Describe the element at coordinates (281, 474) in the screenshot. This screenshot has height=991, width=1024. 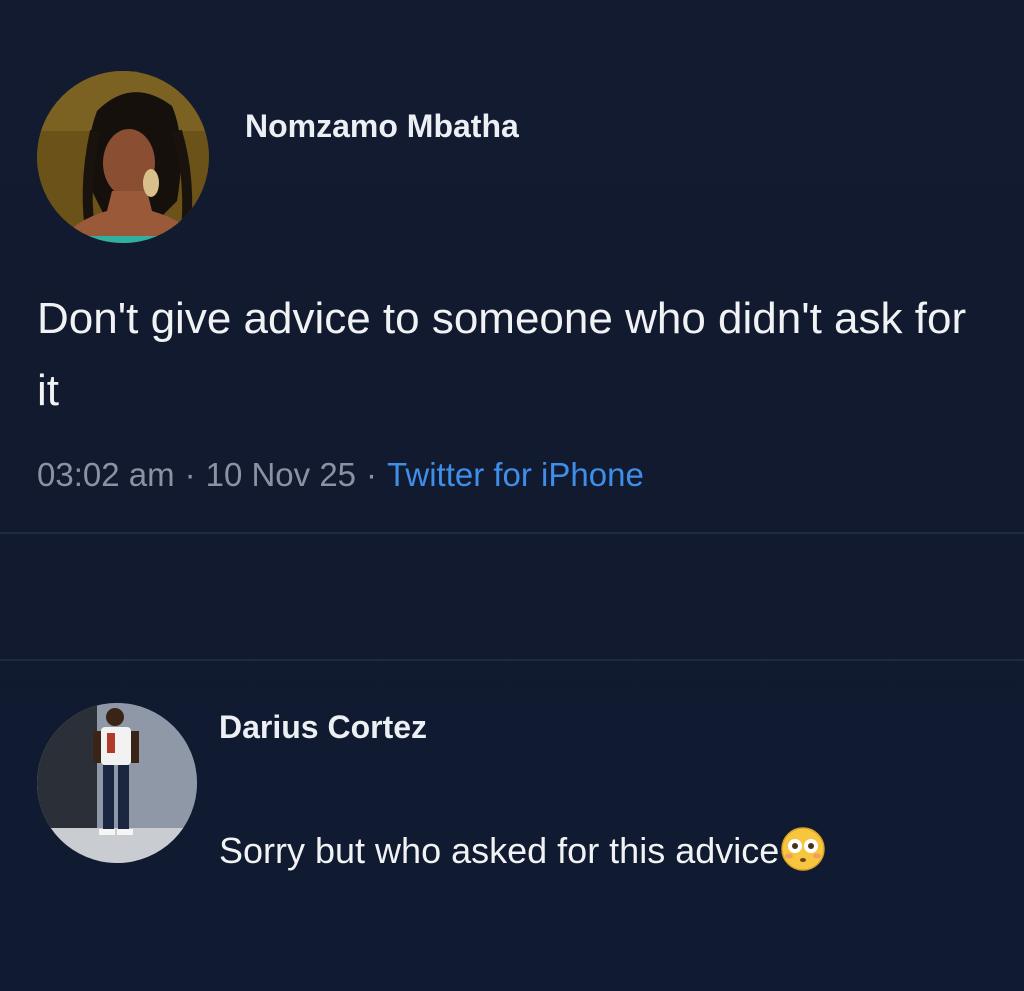
I see `tweet-date: 10 Nov 25` at that location.